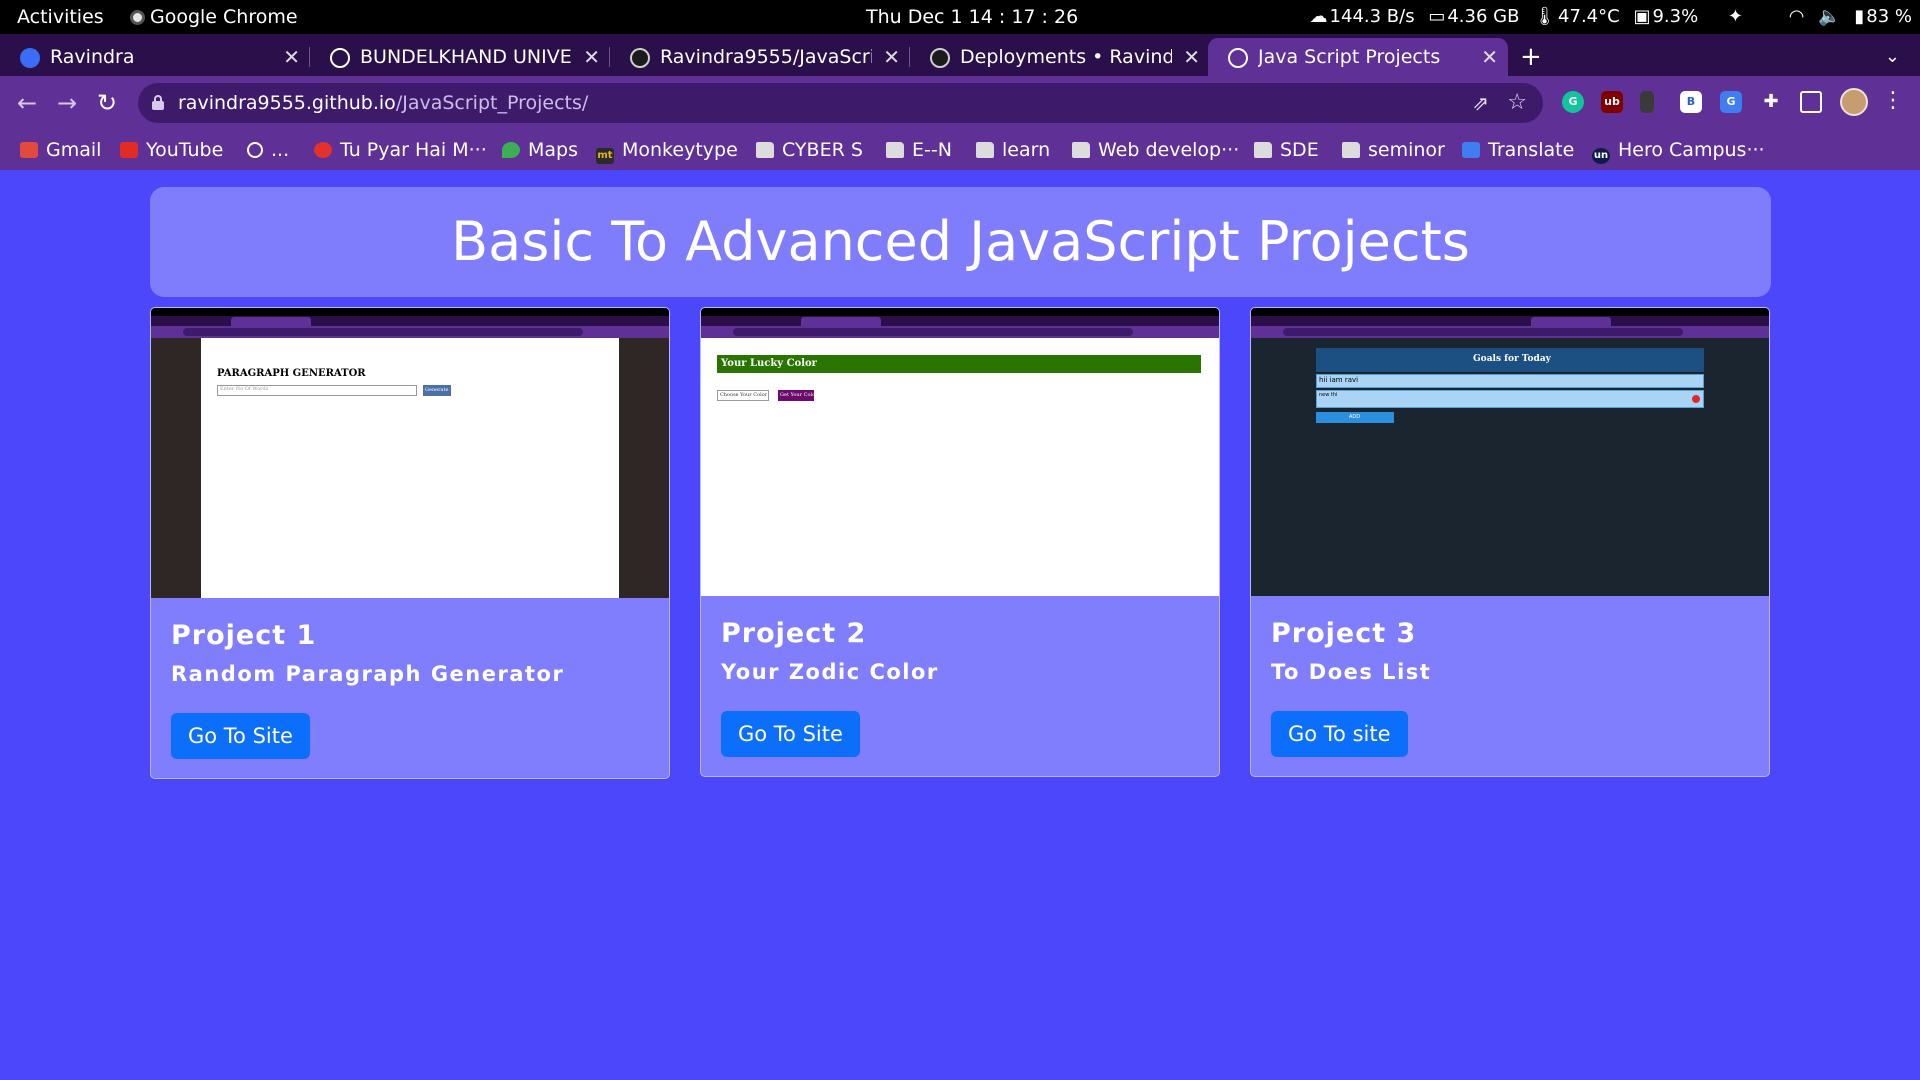  Describe the element at coordinates (1328, 395) in the screenshot. I see `preview-item-2: new thi` at that location.